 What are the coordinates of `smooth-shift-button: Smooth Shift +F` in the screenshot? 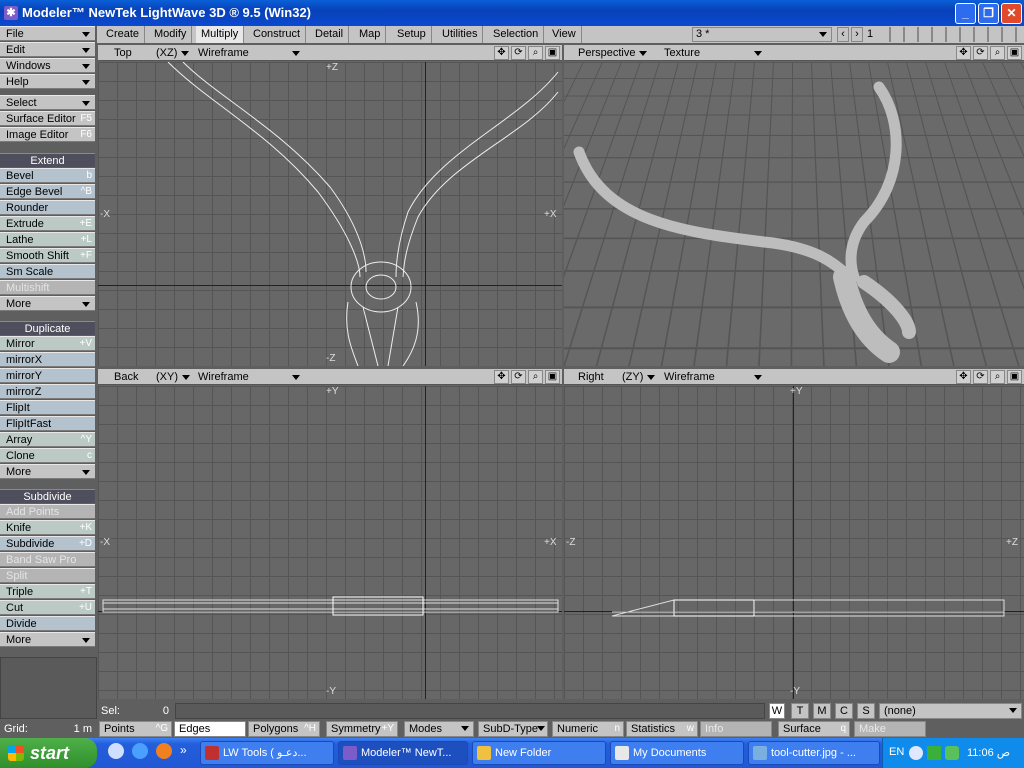 It's located at (47, 255).